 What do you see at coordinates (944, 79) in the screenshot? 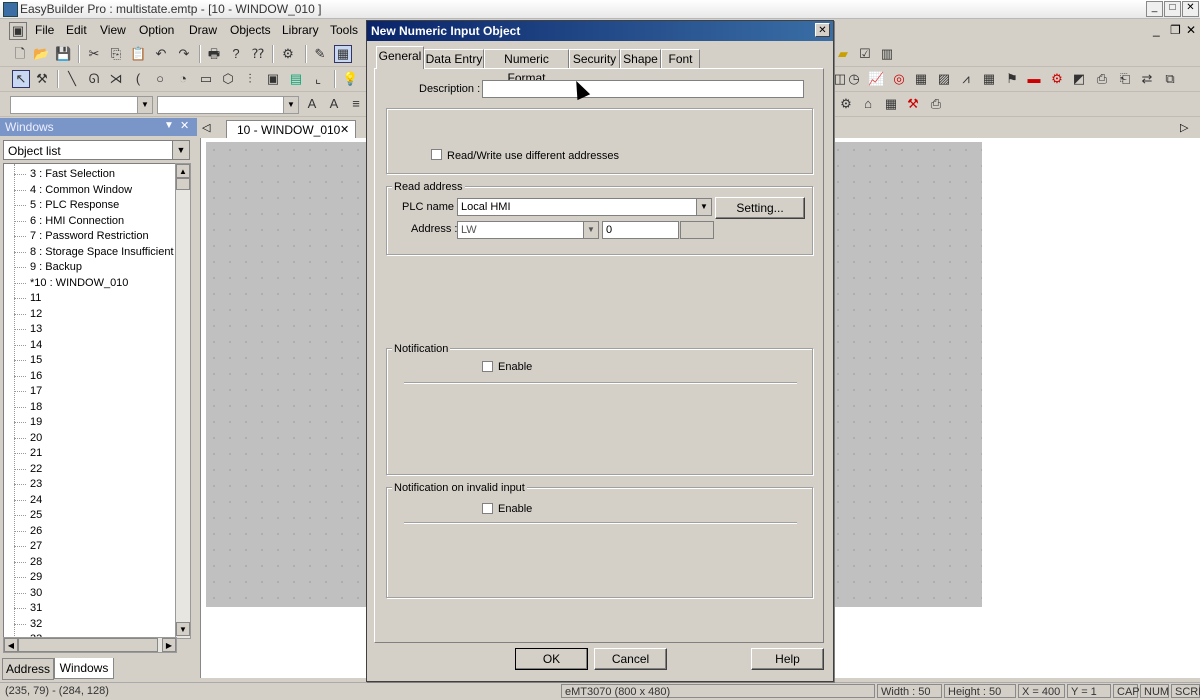
I see `chart-icon: ▨` at bounding box center [944, 79].